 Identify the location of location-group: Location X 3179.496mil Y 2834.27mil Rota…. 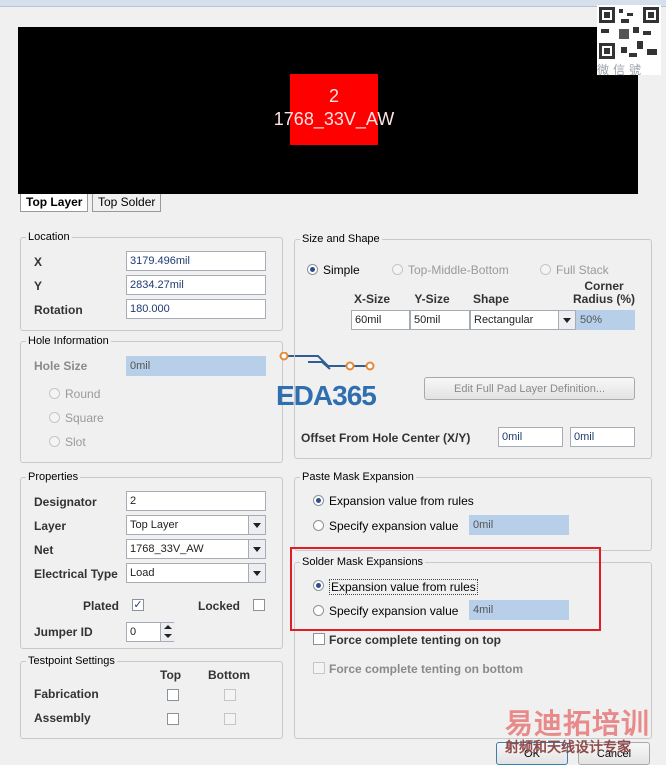
(151, 281).